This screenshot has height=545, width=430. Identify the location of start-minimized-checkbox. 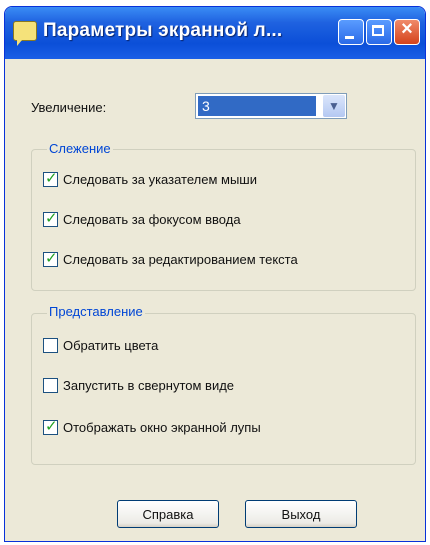
(50, 385).